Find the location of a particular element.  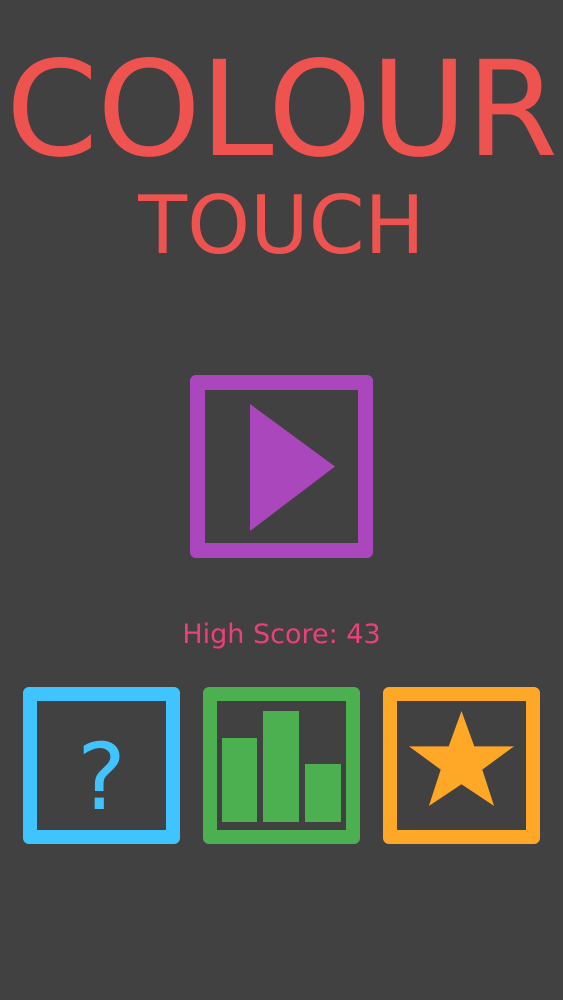

play-button is located at coordinates (281, 466).